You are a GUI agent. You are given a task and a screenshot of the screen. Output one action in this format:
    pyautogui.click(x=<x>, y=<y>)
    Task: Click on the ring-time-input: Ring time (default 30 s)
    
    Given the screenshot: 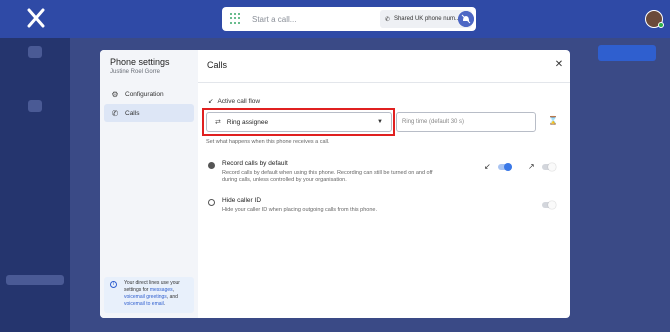 What is the action you would take?
    pyautogui.click(x=466, y=122)
    